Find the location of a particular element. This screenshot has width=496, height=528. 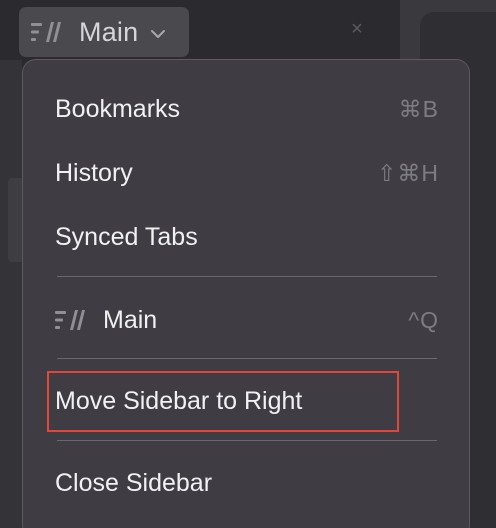

background-sidebar-block is located at coordinates (15, 220).